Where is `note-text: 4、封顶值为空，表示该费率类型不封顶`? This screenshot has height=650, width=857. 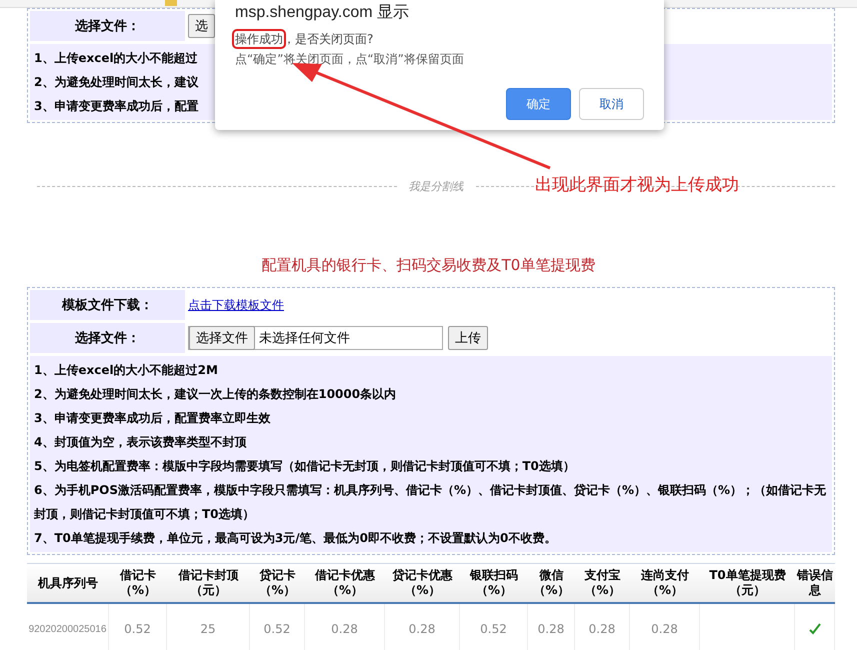
note-text: 4、封顶值为空，表示该费率类型不封顶 is located at coordinates (140, 442).